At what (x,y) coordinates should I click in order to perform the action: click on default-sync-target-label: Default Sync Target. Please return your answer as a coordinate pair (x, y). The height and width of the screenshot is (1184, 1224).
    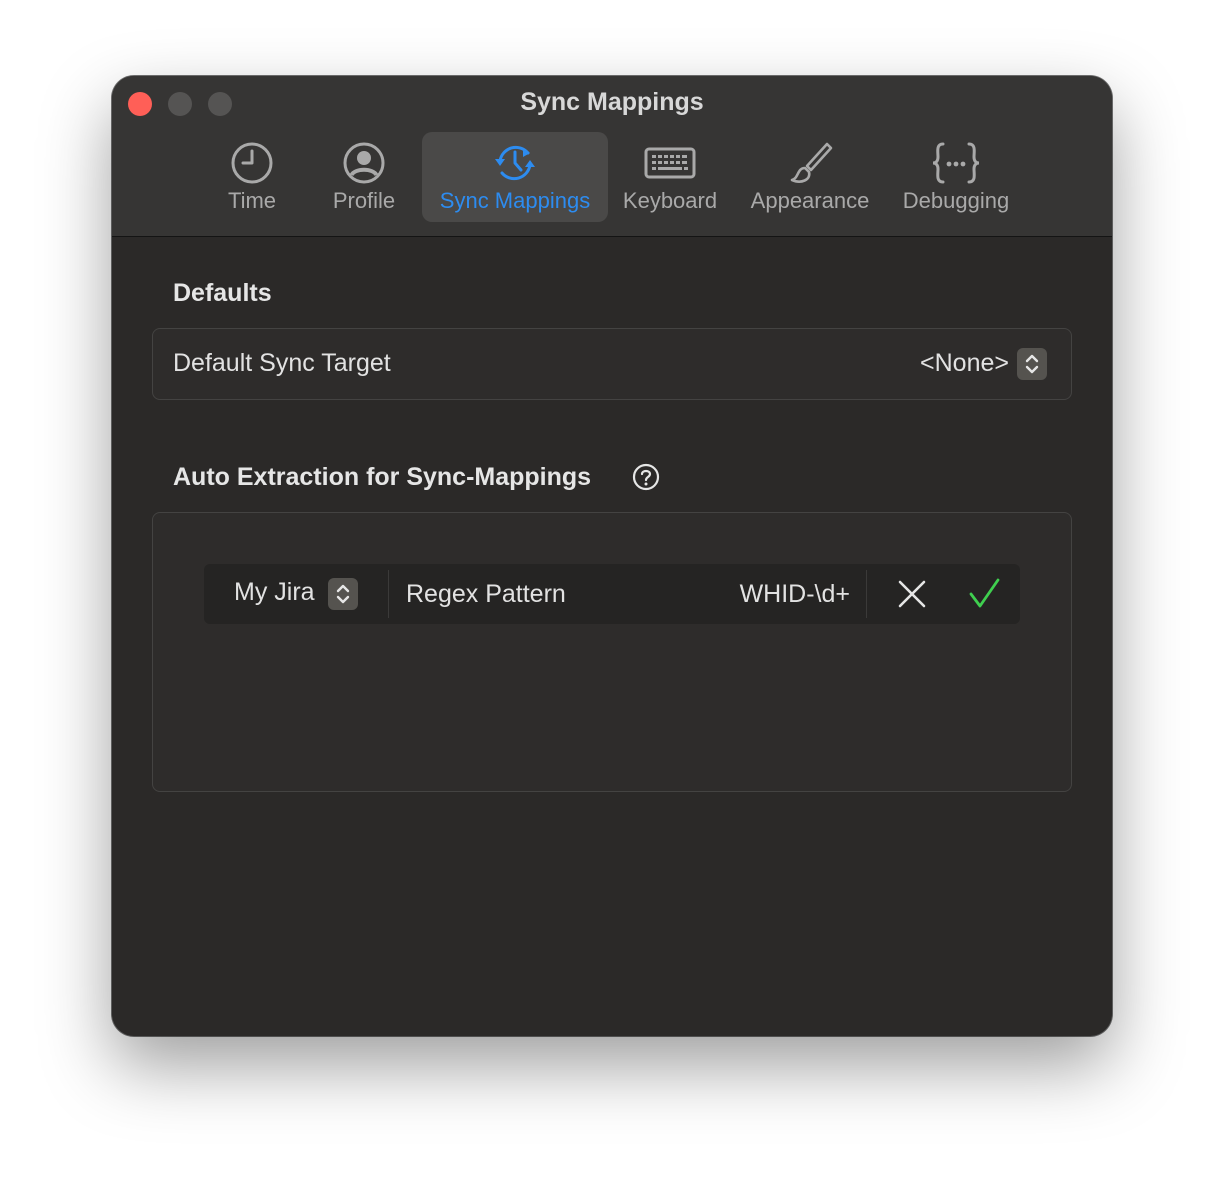
    Looking at the image, I should click on (282, 363).